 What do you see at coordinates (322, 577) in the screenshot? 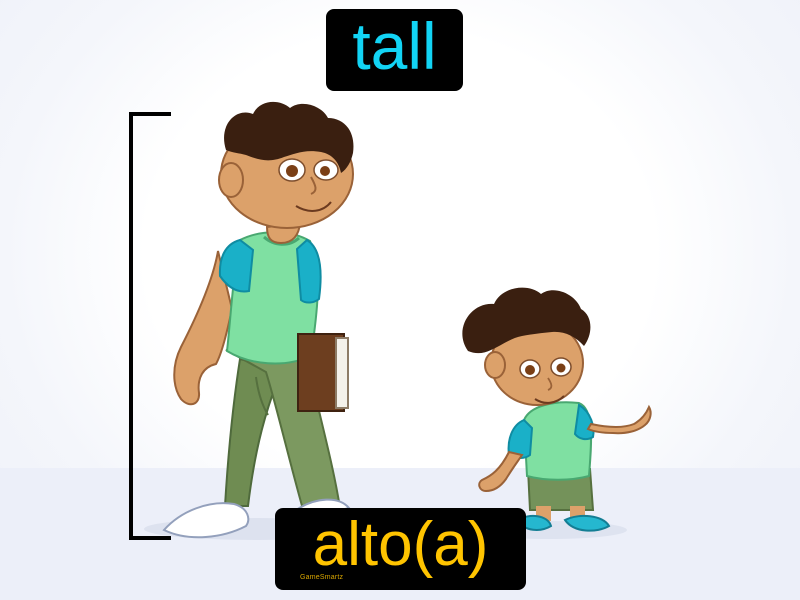
I see `brand-watermark: GameSmartz` at bounding box center [322, 577].